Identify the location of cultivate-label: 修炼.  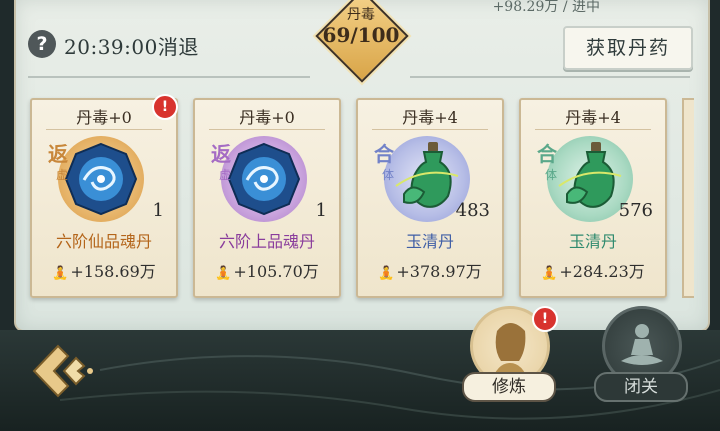
(509, 387).